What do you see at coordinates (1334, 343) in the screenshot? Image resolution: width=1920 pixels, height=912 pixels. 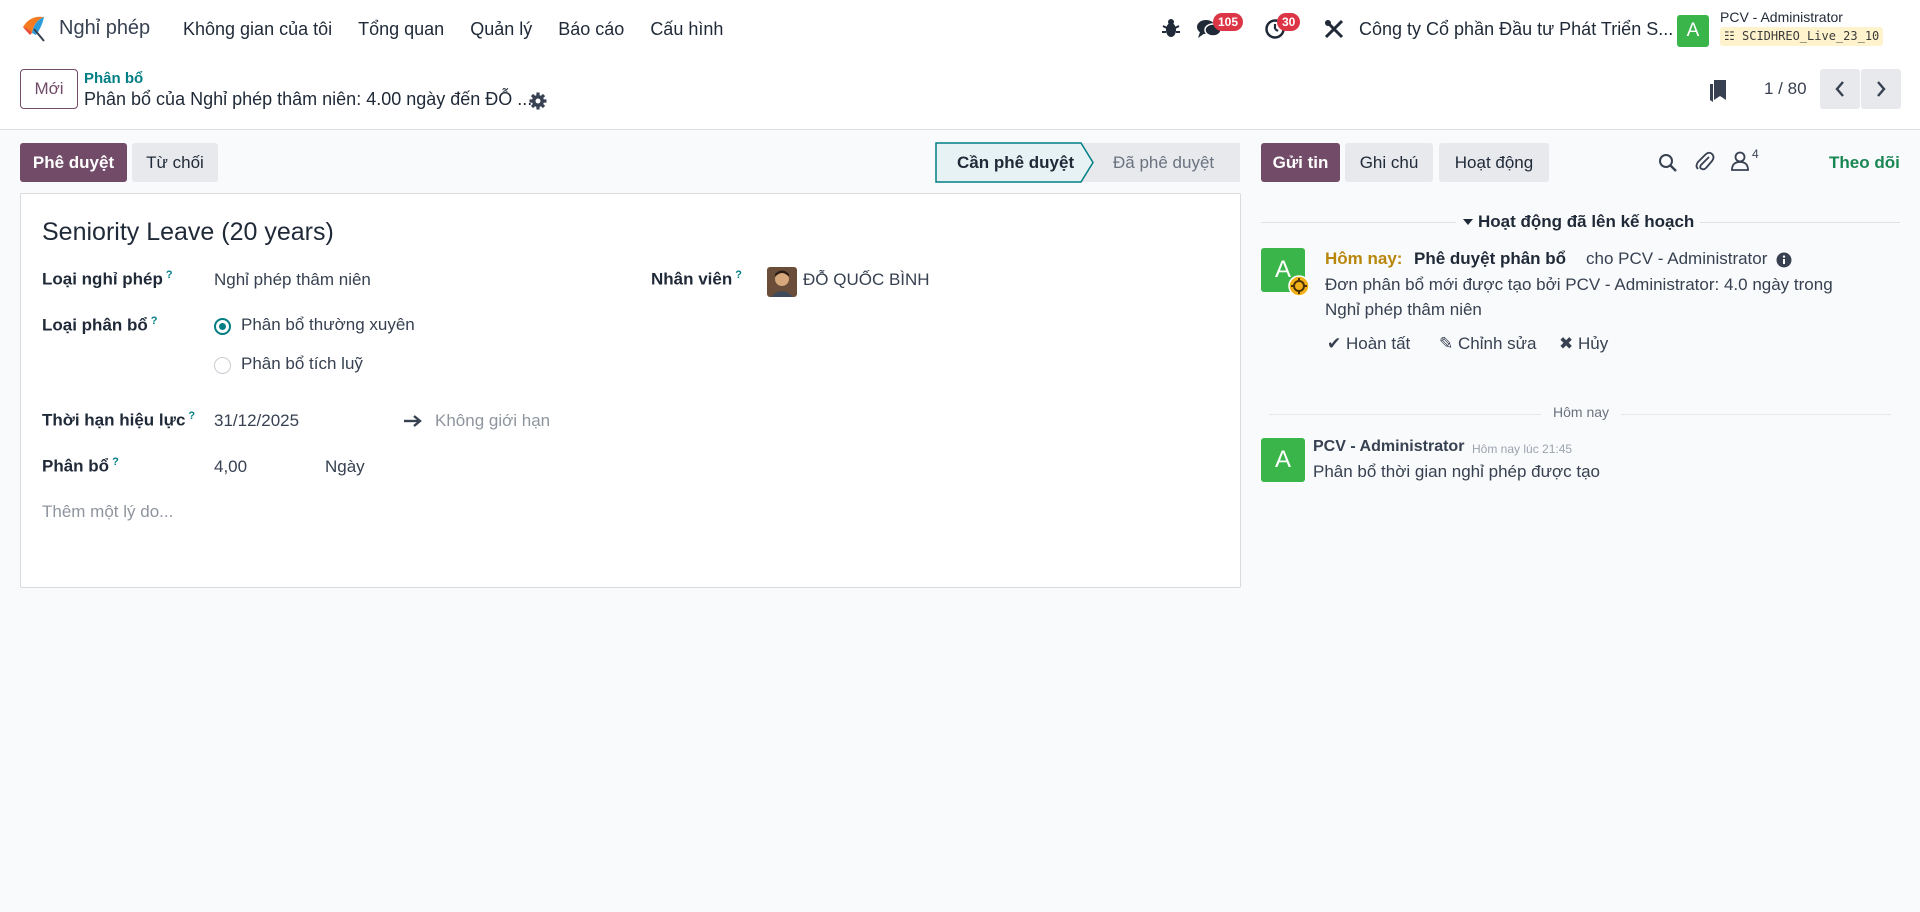 I see `check-icon: ✔` at bounding box center [1334, 343].